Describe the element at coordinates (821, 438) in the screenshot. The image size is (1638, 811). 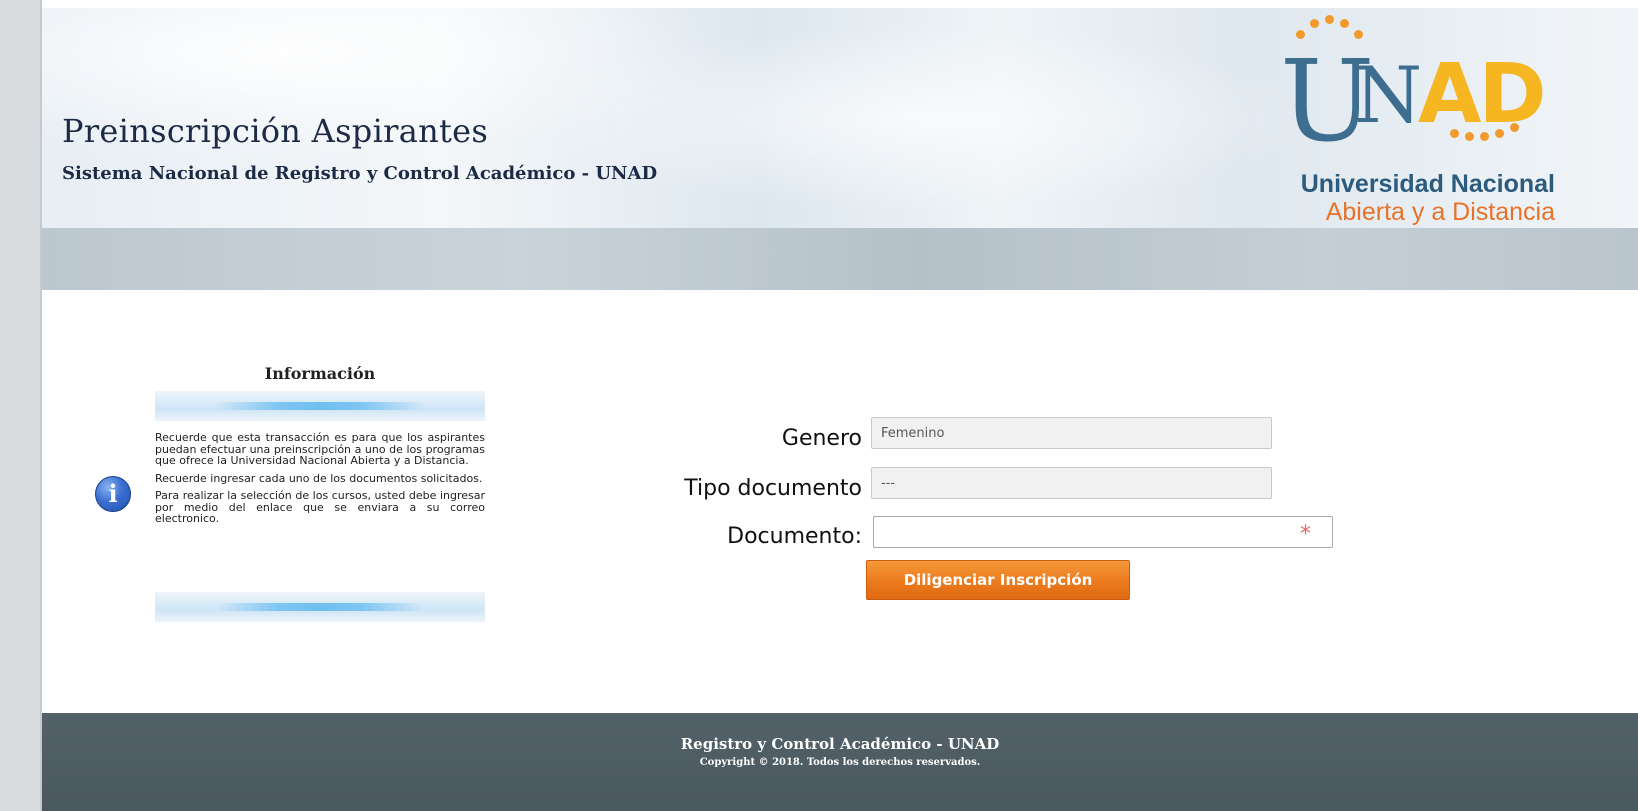
I see `genero-label: Genero` at that location.